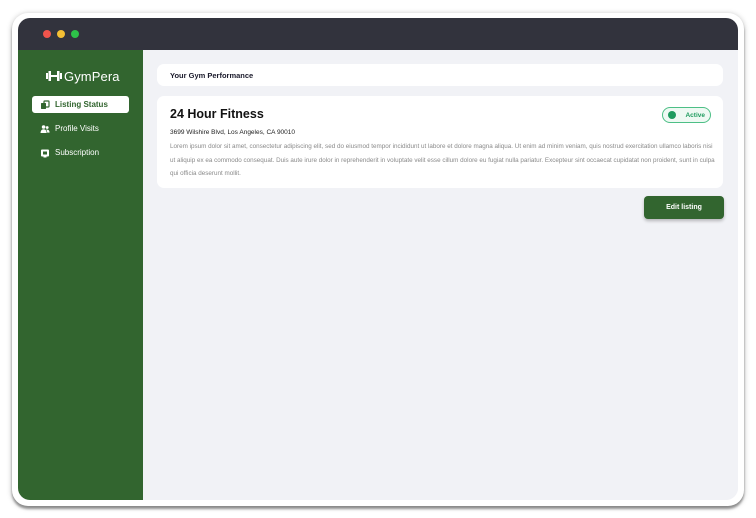 The image size is (756, 518). Describe the element at coordinates (61, 34) in the screenshot. I see `minimize-window-button` at that location.